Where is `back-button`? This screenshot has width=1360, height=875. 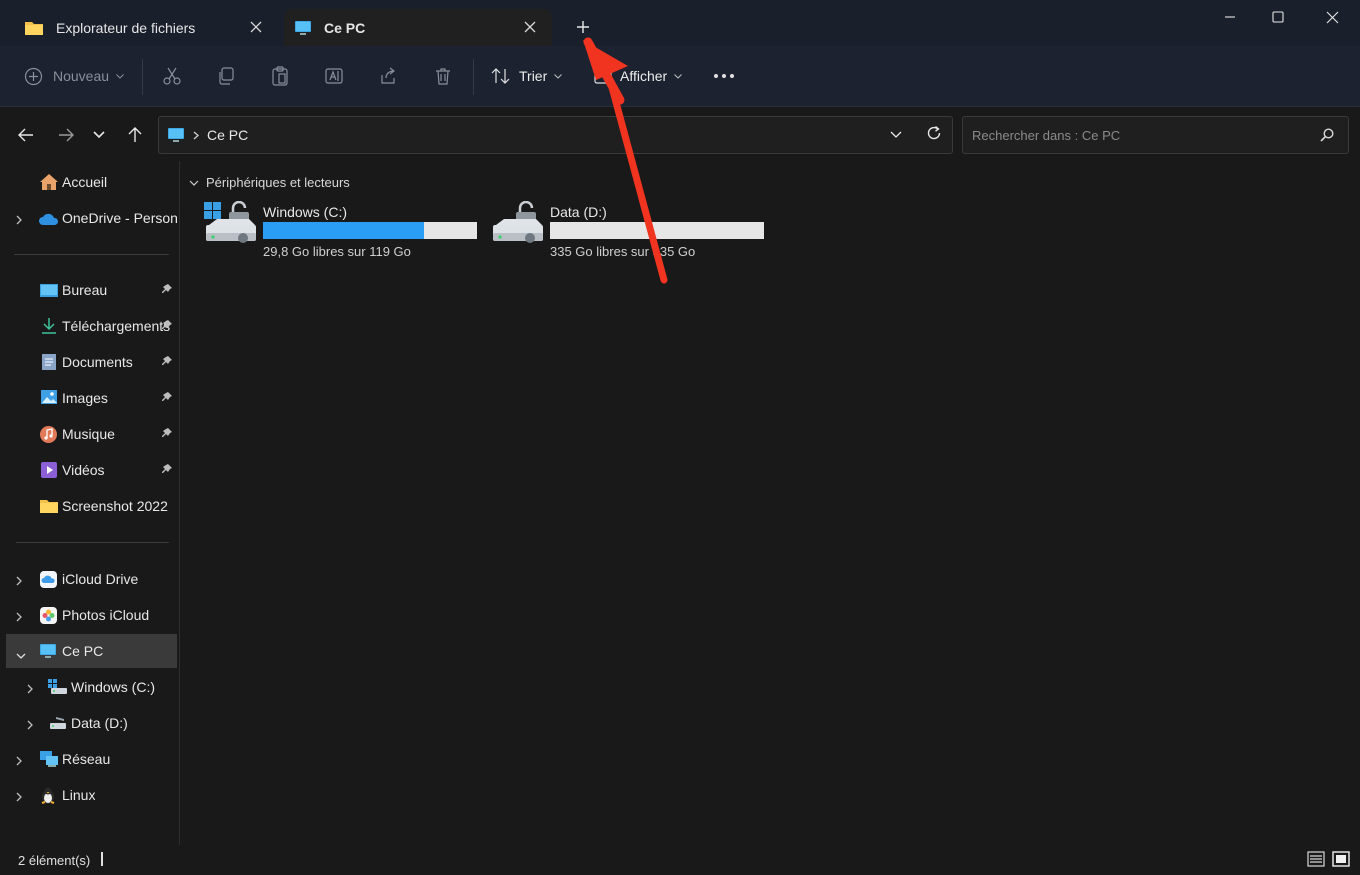
back-button is located at coordinates (26, 135).